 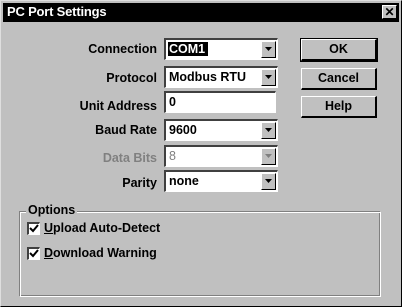 What do you see at coordinates (100, 253) in the screenshot?
I see `download-warning-label: Download Warning` at bounding box center [100, 253].